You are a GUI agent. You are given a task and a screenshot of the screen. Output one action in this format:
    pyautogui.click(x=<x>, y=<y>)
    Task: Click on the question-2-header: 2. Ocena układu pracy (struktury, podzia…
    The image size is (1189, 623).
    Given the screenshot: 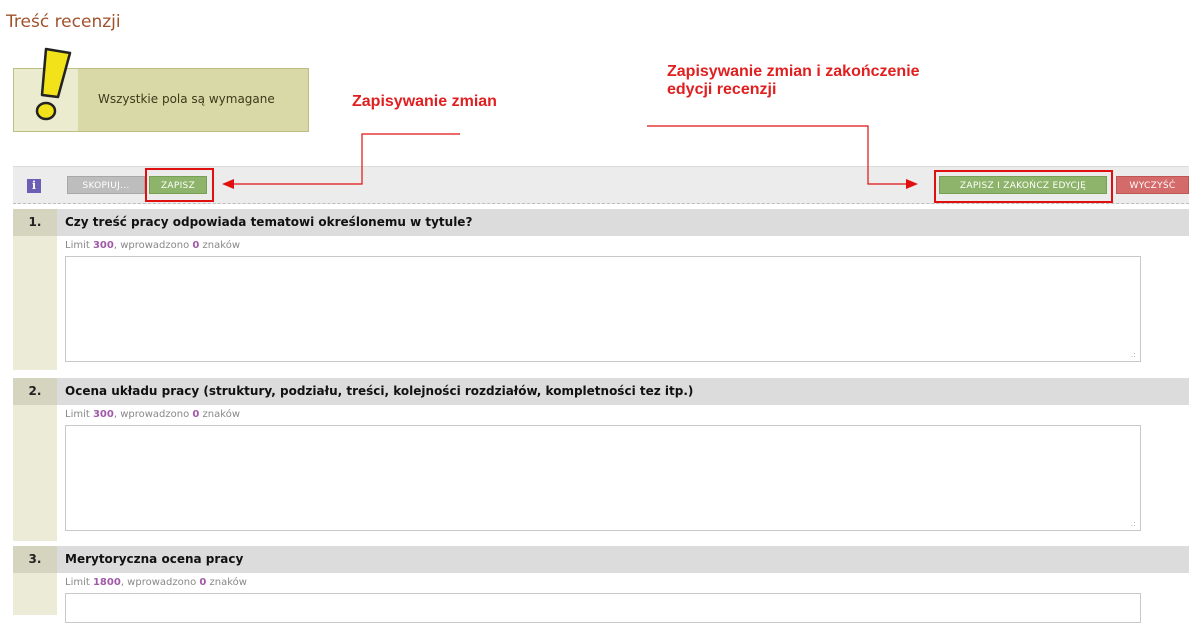 What is the action you would take?
    pyautogui.click(x=601, y=391)
    